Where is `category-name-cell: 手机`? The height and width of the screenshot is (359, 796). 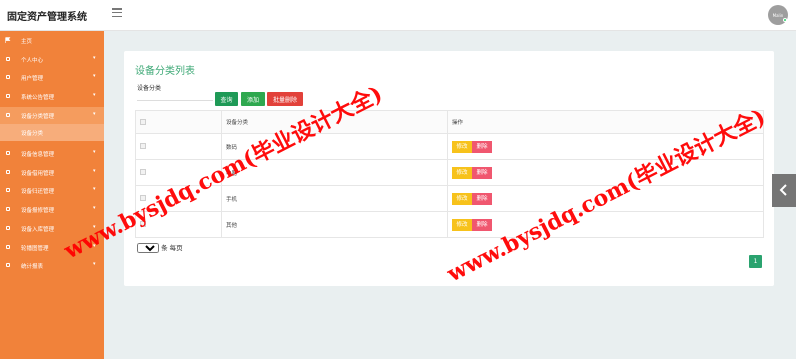
category-name-cell: 手机 is located at coordinates (334, 198).